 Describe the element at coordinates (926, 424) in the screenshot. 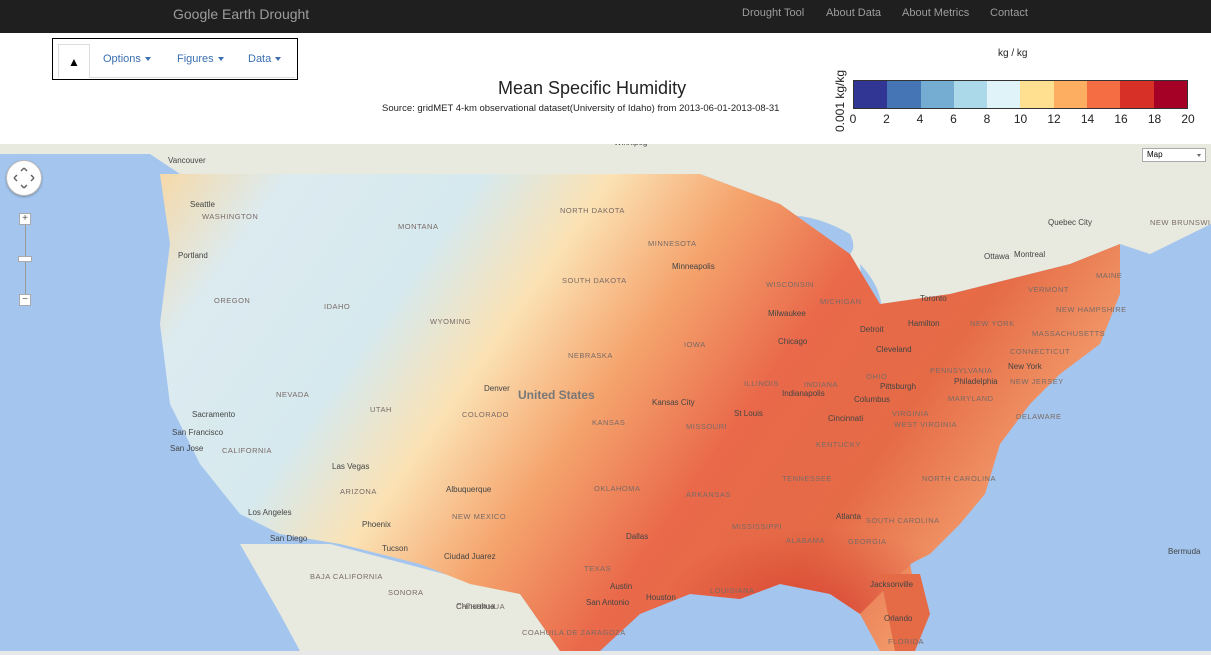

I see `region-label: WEST VIRGINIA` at that location.